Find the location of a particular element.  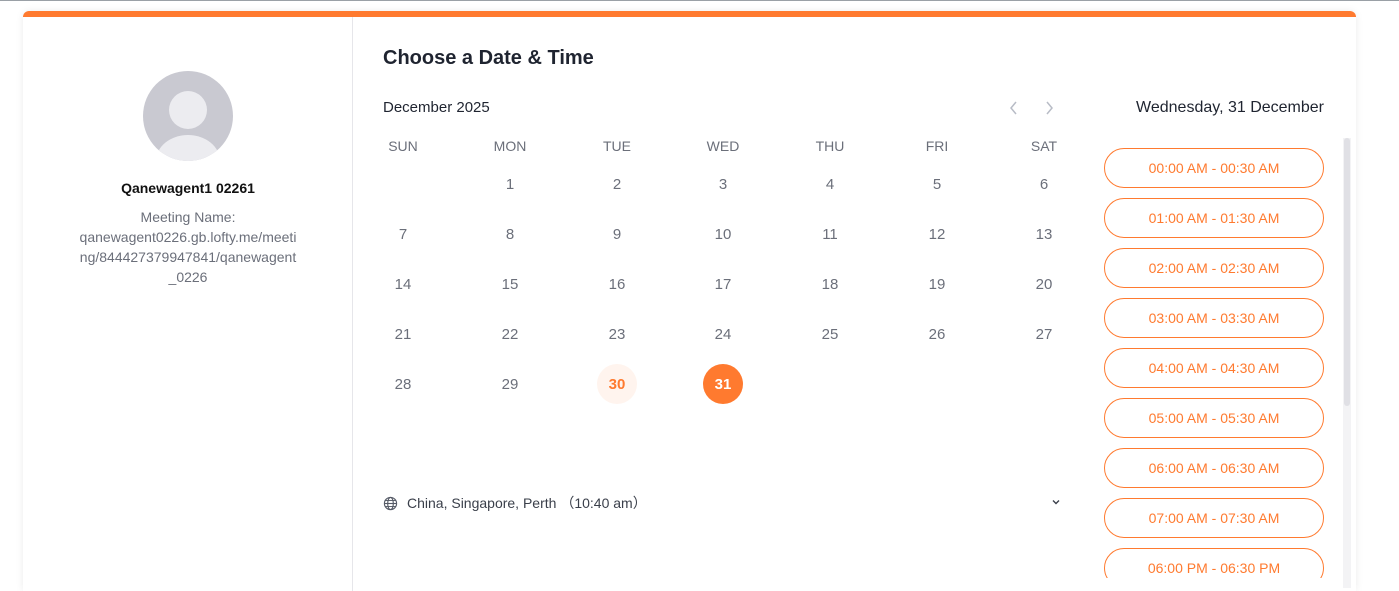

weekday-mon: MON is located at coordinates (510, 146).